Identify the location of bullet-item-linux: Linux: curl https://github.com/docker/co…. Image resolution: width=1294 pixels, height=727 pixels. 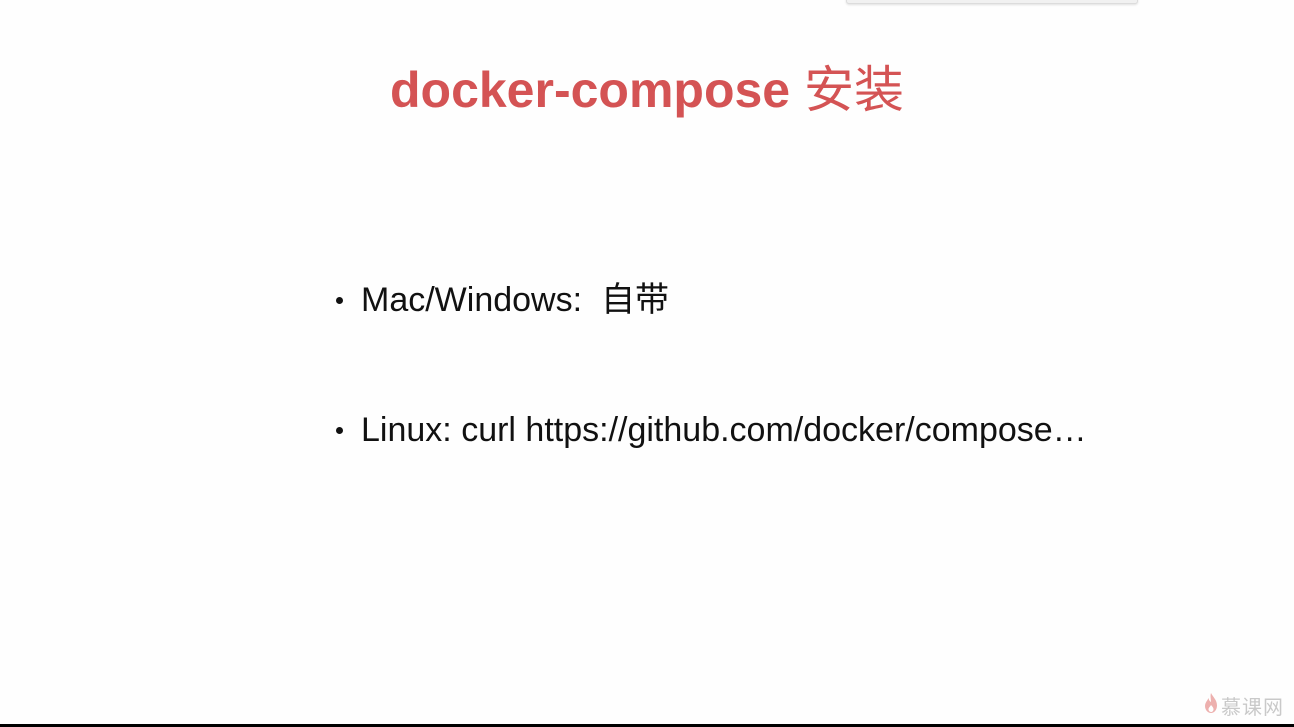
(710, 430).